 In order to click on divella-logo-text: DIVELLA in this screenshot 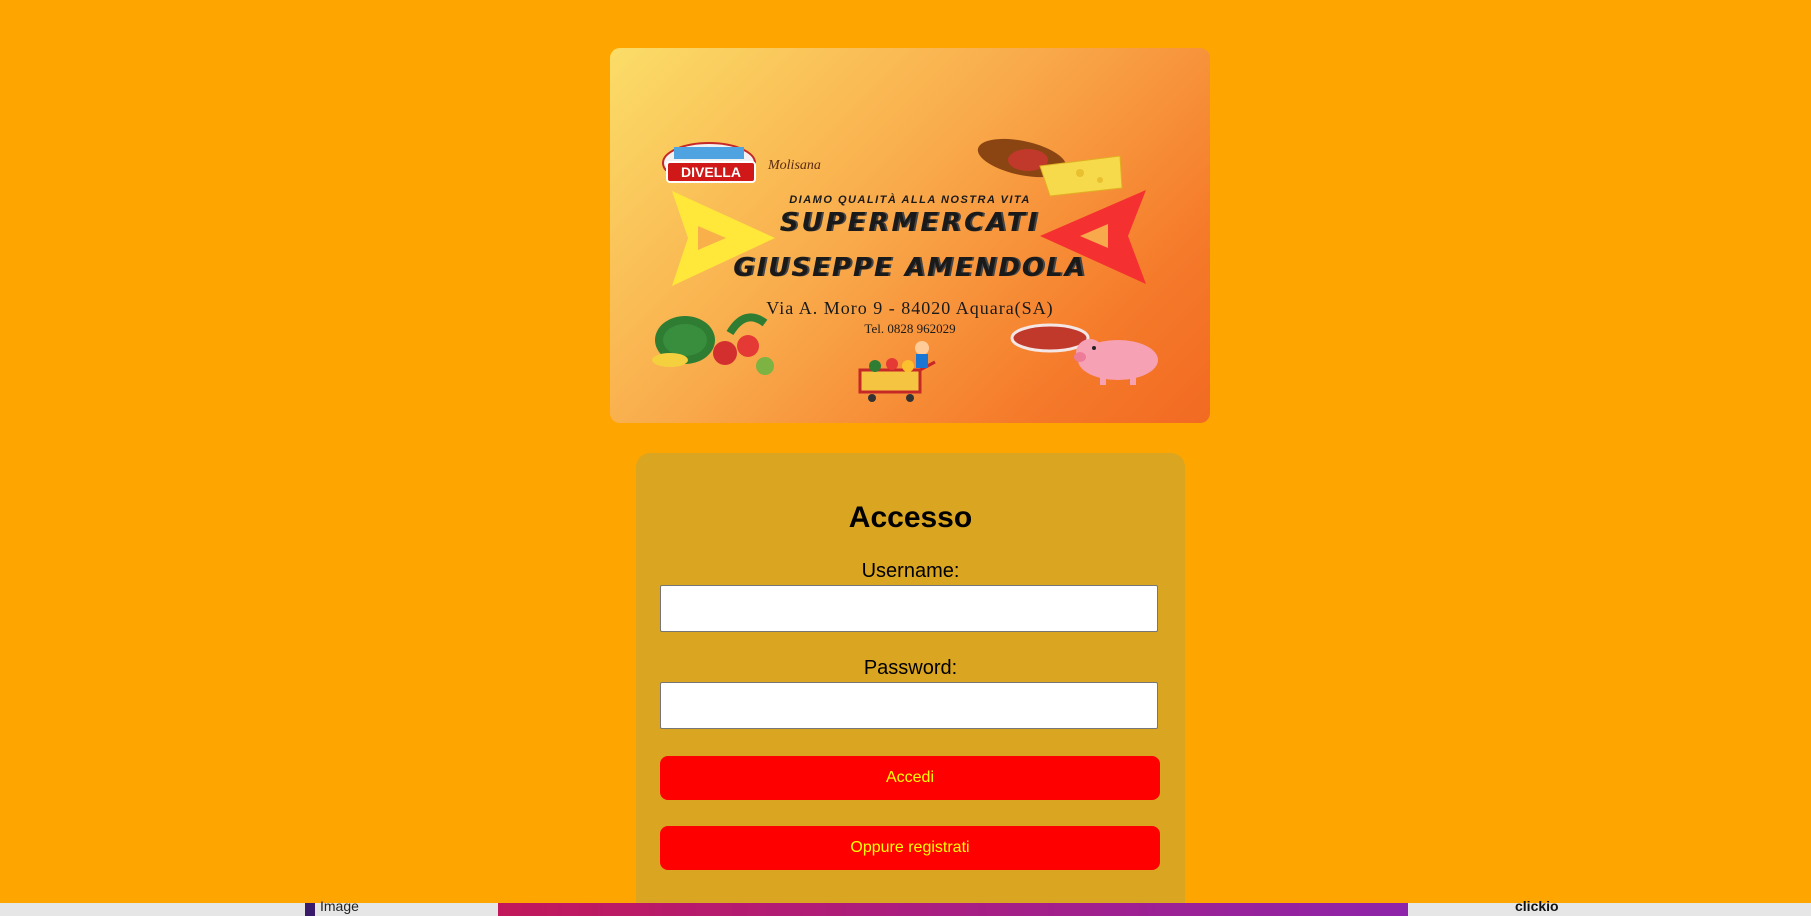, I will do `click(711, 172)`.